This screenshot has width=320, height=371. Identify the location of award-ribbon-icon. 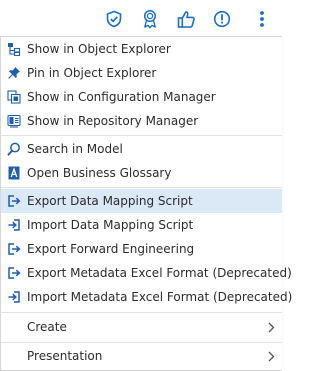
(150, 19).